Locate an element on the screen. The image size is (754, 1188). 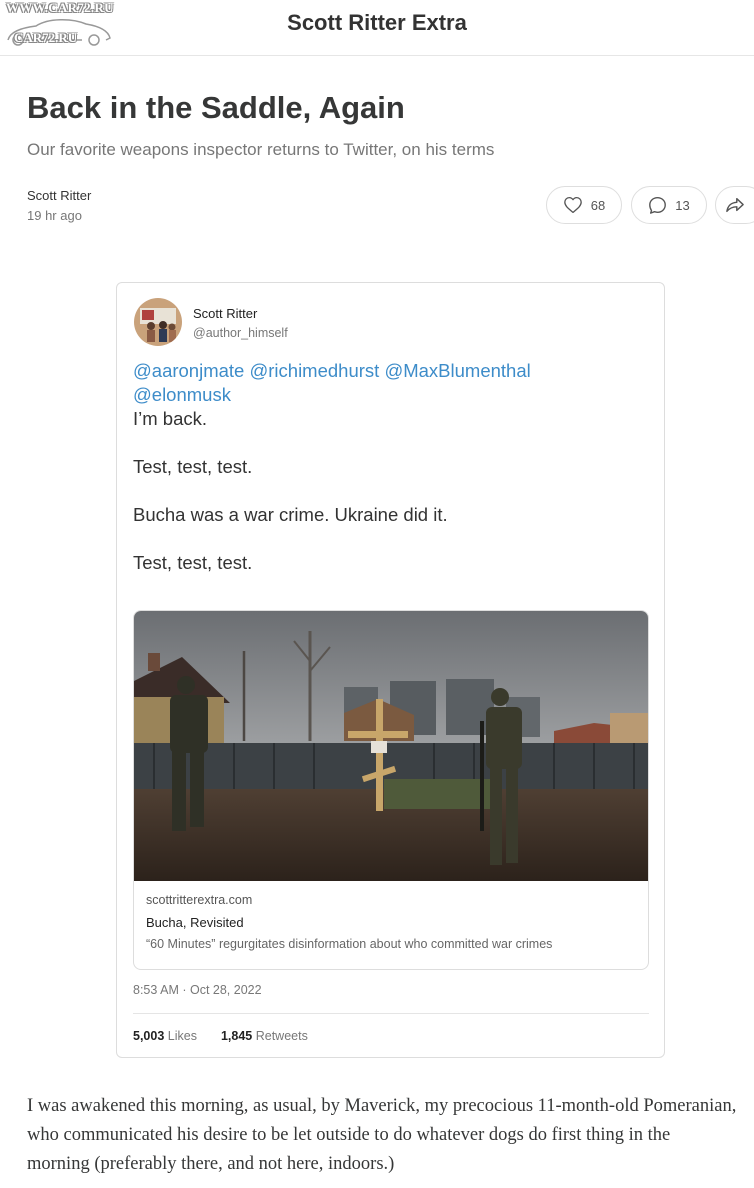
link-domain: scottritterextra.com is located at coordinates (199, 900).